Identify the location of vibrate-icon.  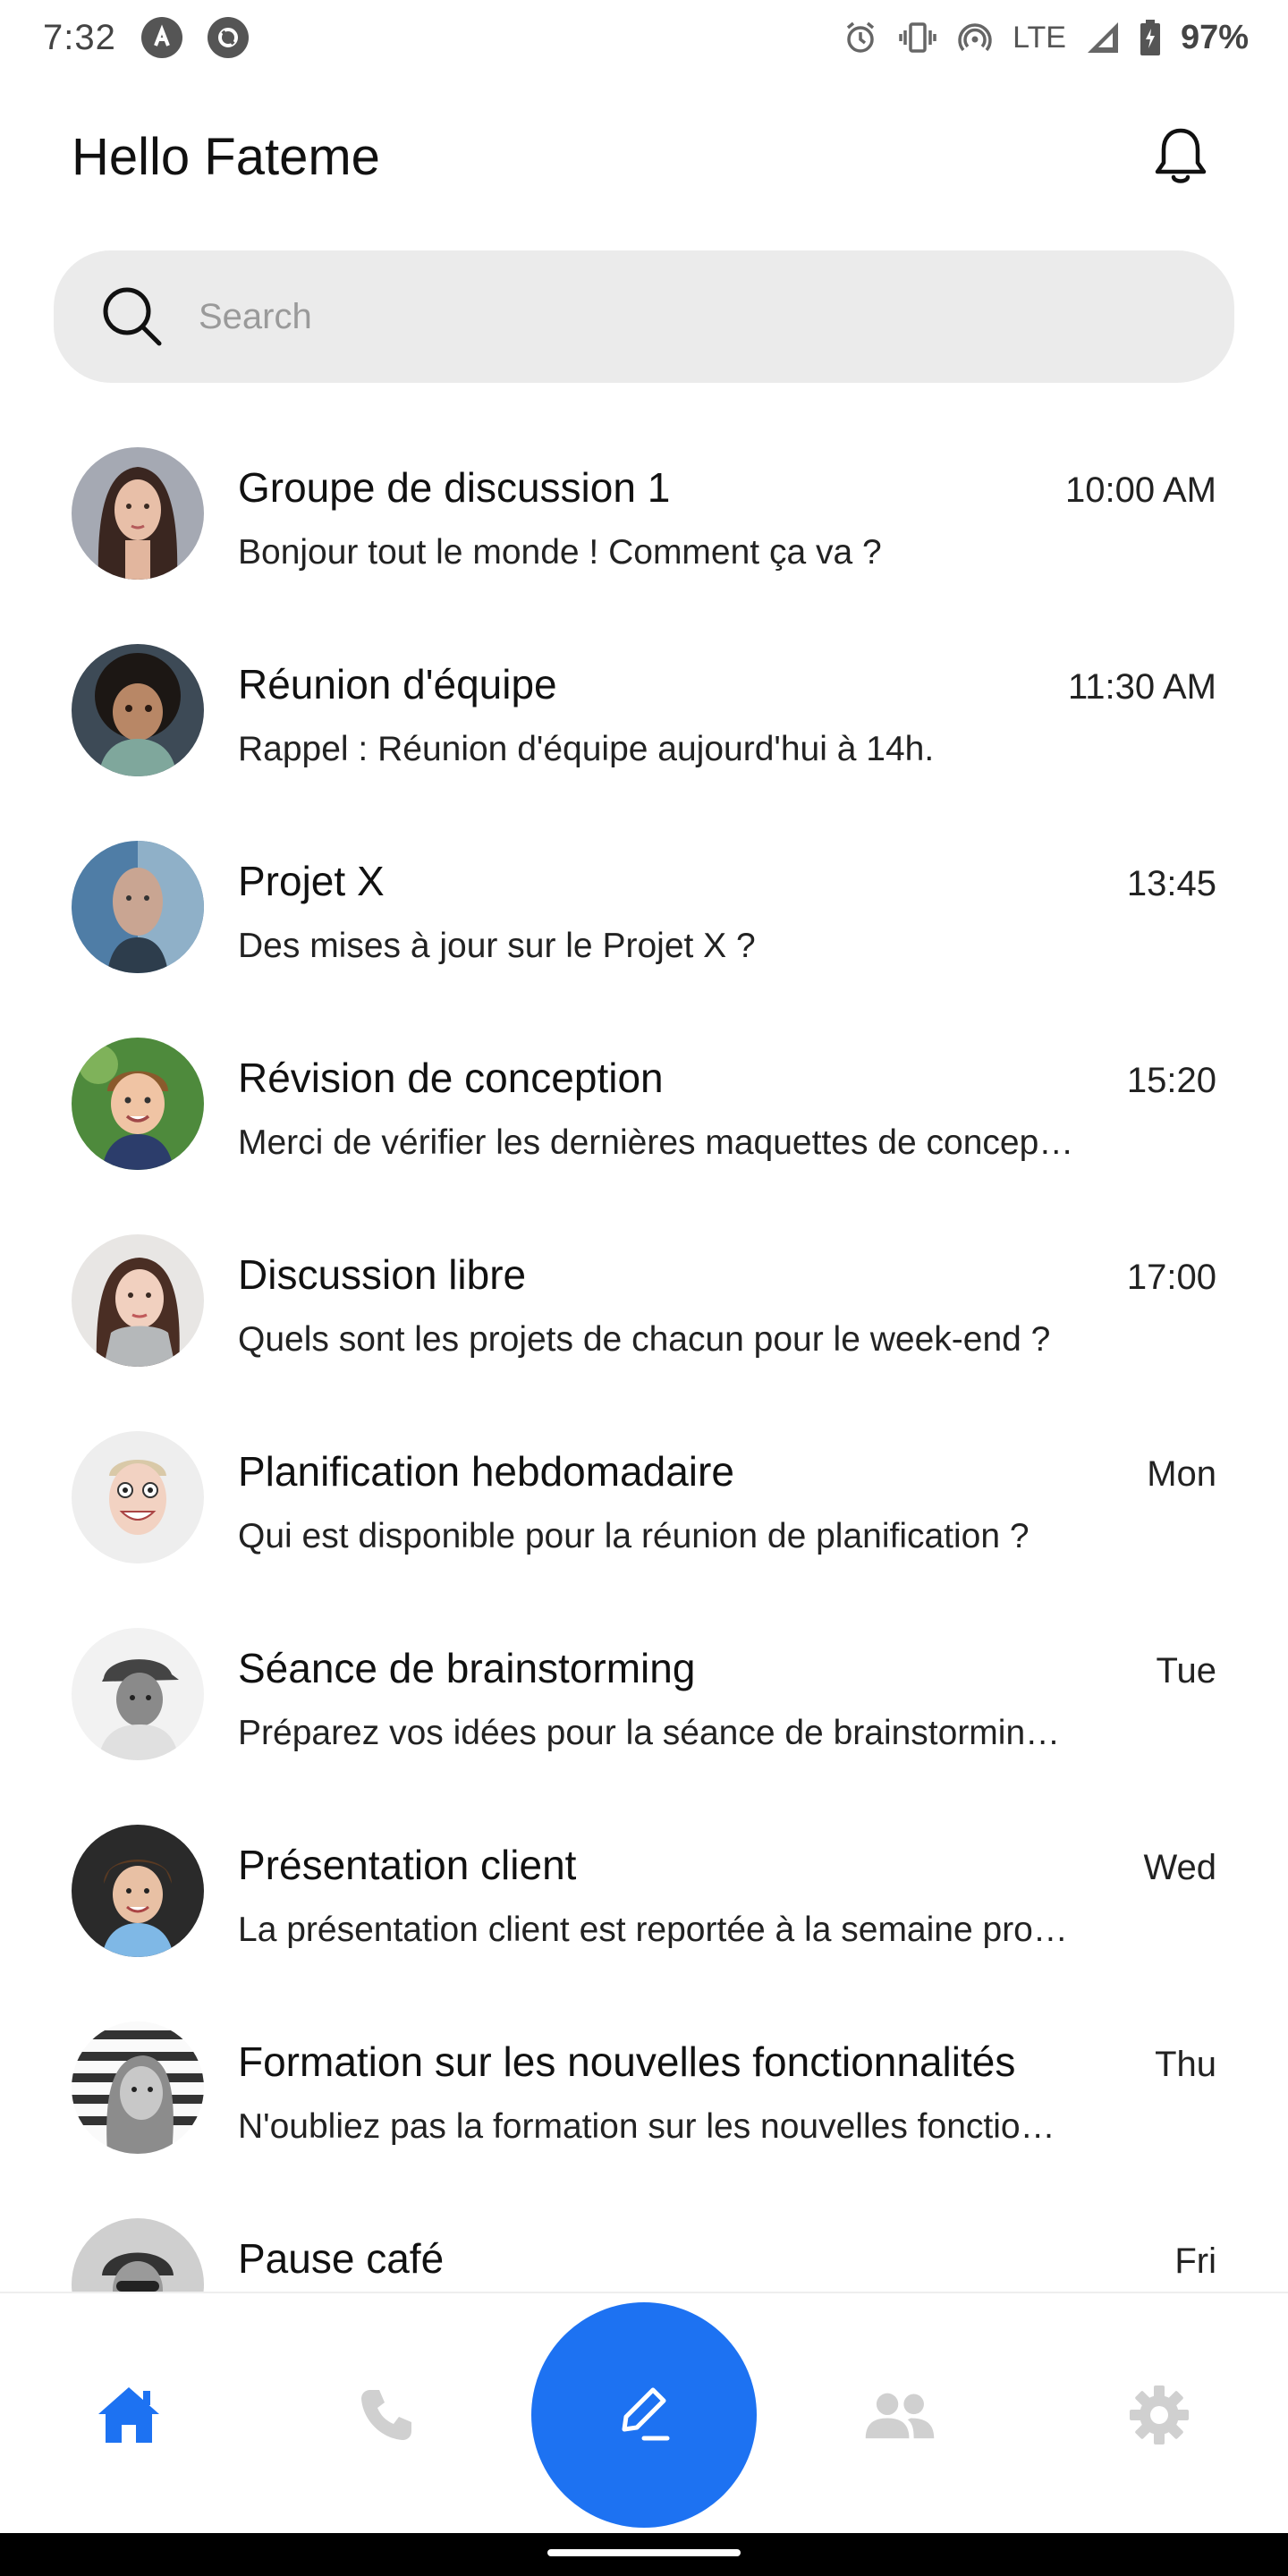
(917, 37).